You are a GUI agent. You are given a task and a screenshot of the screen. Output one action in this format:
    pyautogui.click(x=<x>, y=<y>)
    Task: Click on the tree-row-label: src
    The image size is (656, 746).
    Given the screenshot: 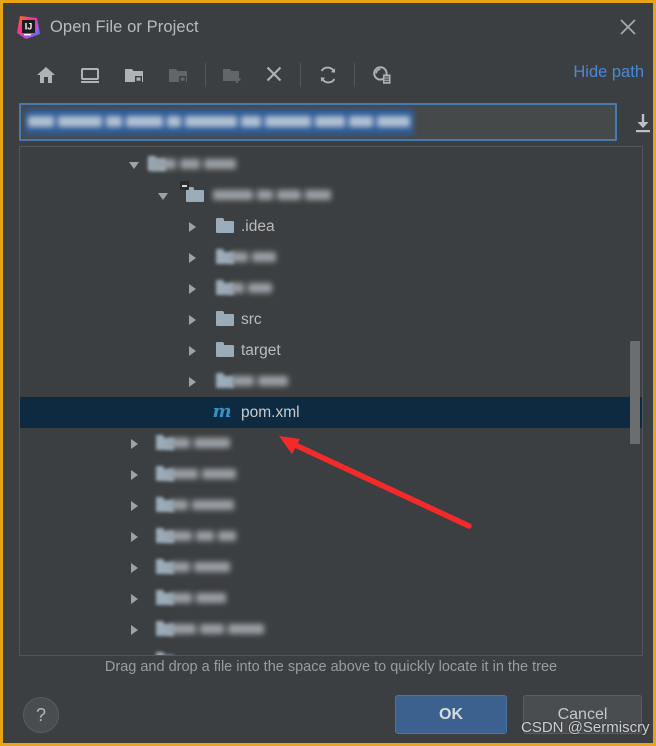 What is the action you would take?
    pyautogui.click(x=251, y=319)
    